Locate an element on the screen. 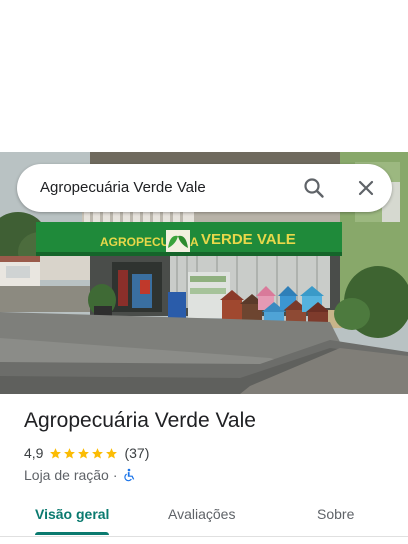  sign-right-text: VERDE VALE is located at coordinates (248, 239).